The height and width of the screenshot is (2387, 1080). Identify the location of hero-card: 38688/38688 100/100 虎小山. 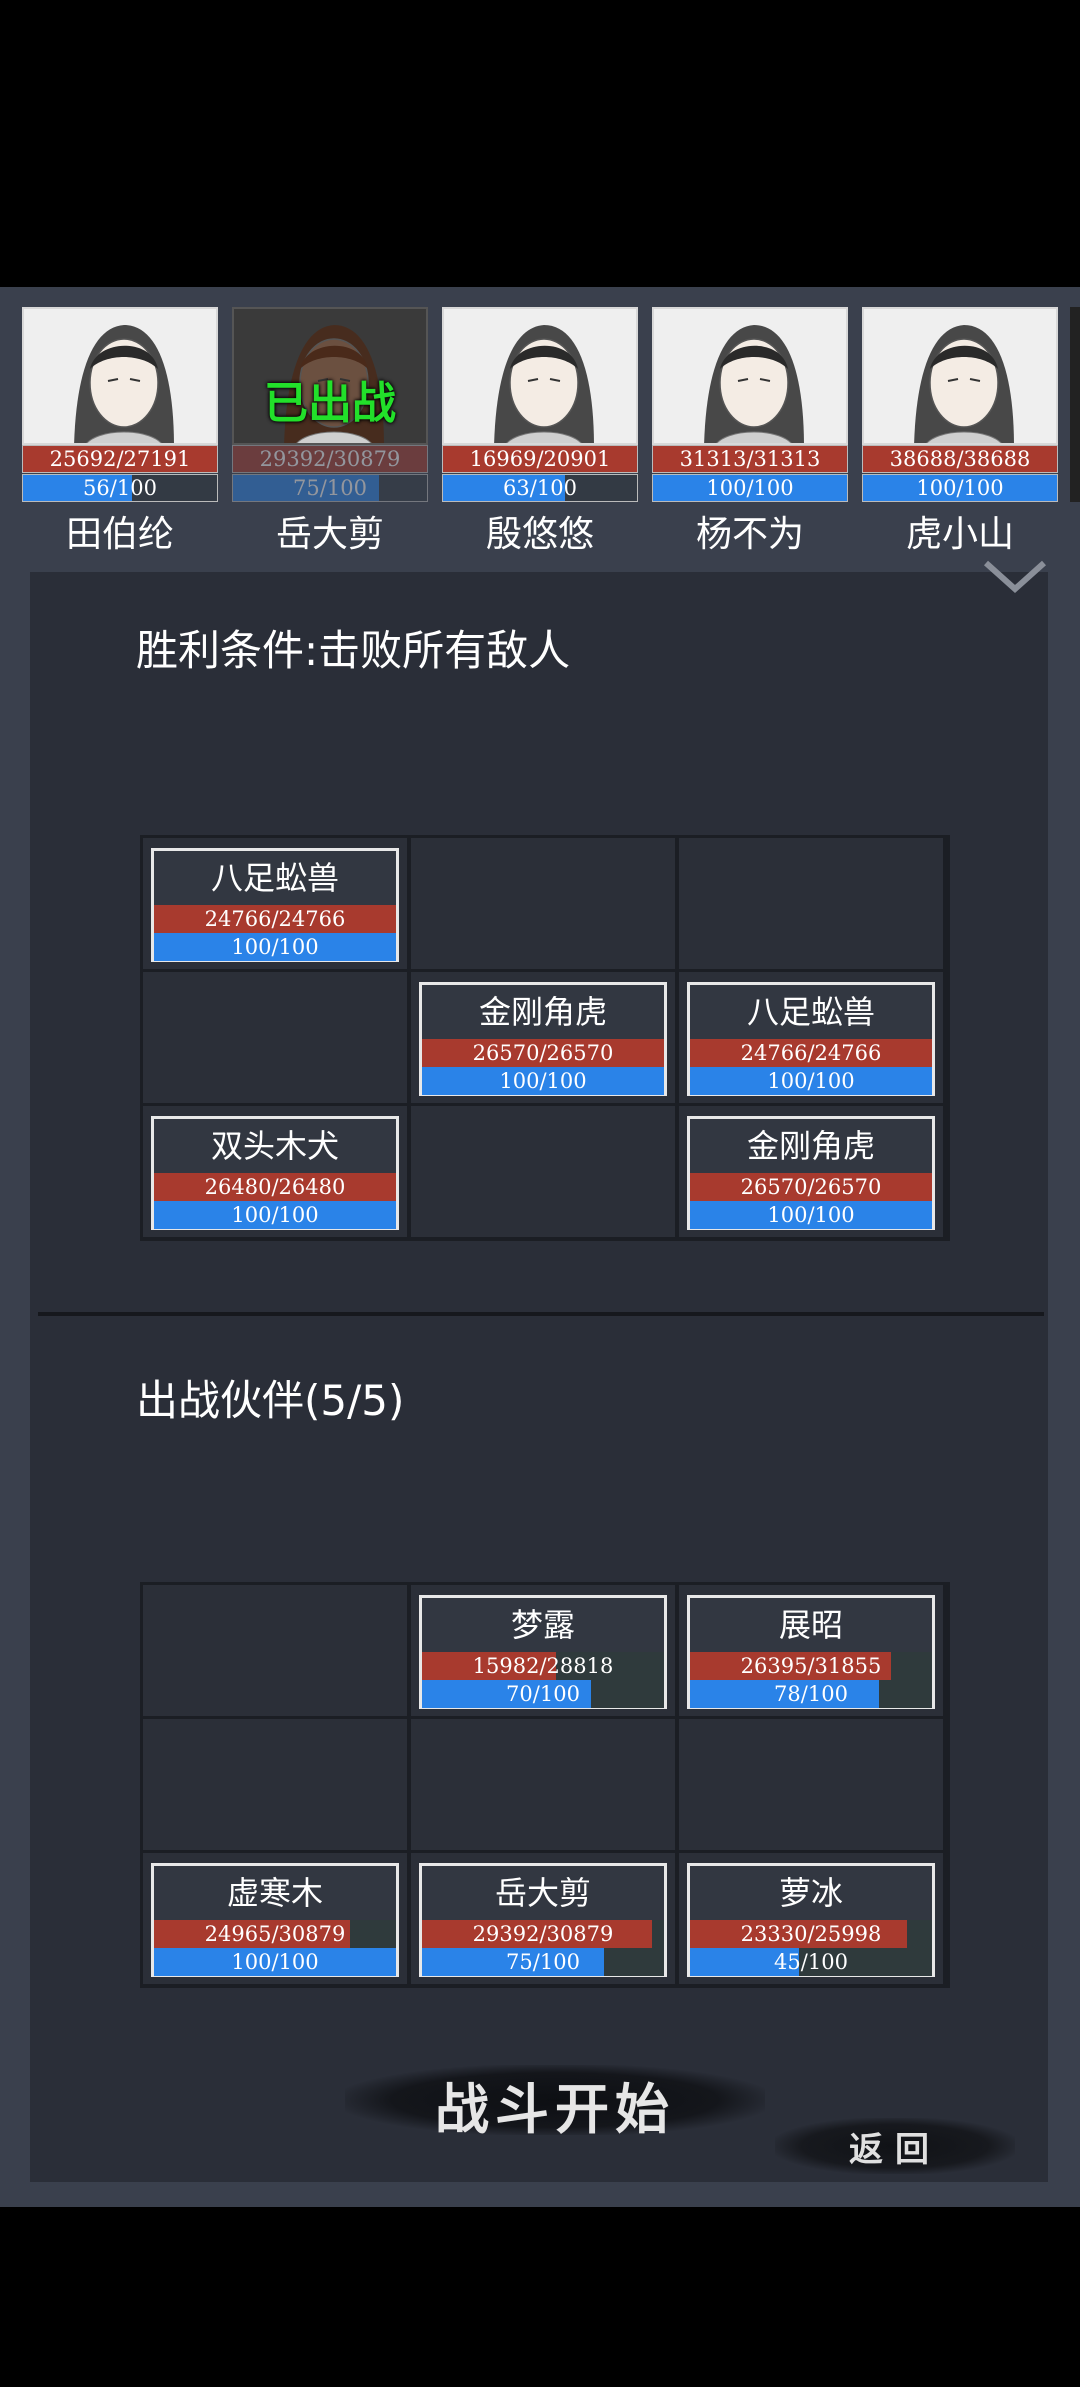
(960, 431).